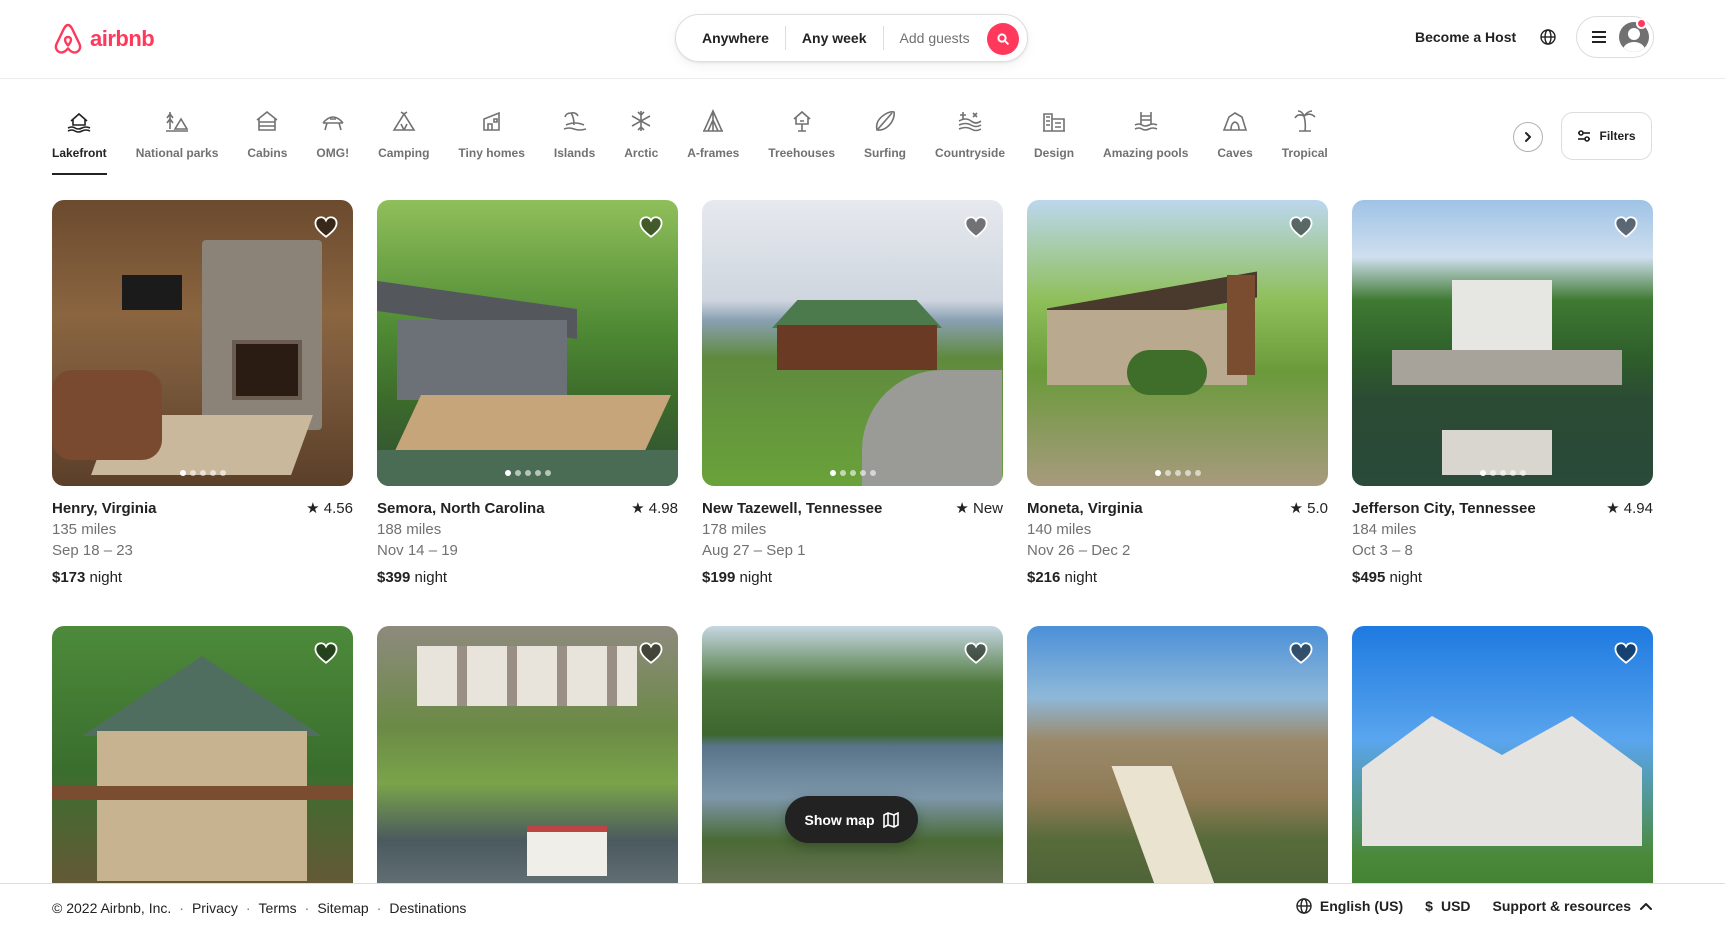 Image resolution: width=1725 pixels, height=931 pixels. What do you see at coordinates (885, 141) in the screenshot?
I see `category-surfing: Surfing` at bounding box center [885, 141].